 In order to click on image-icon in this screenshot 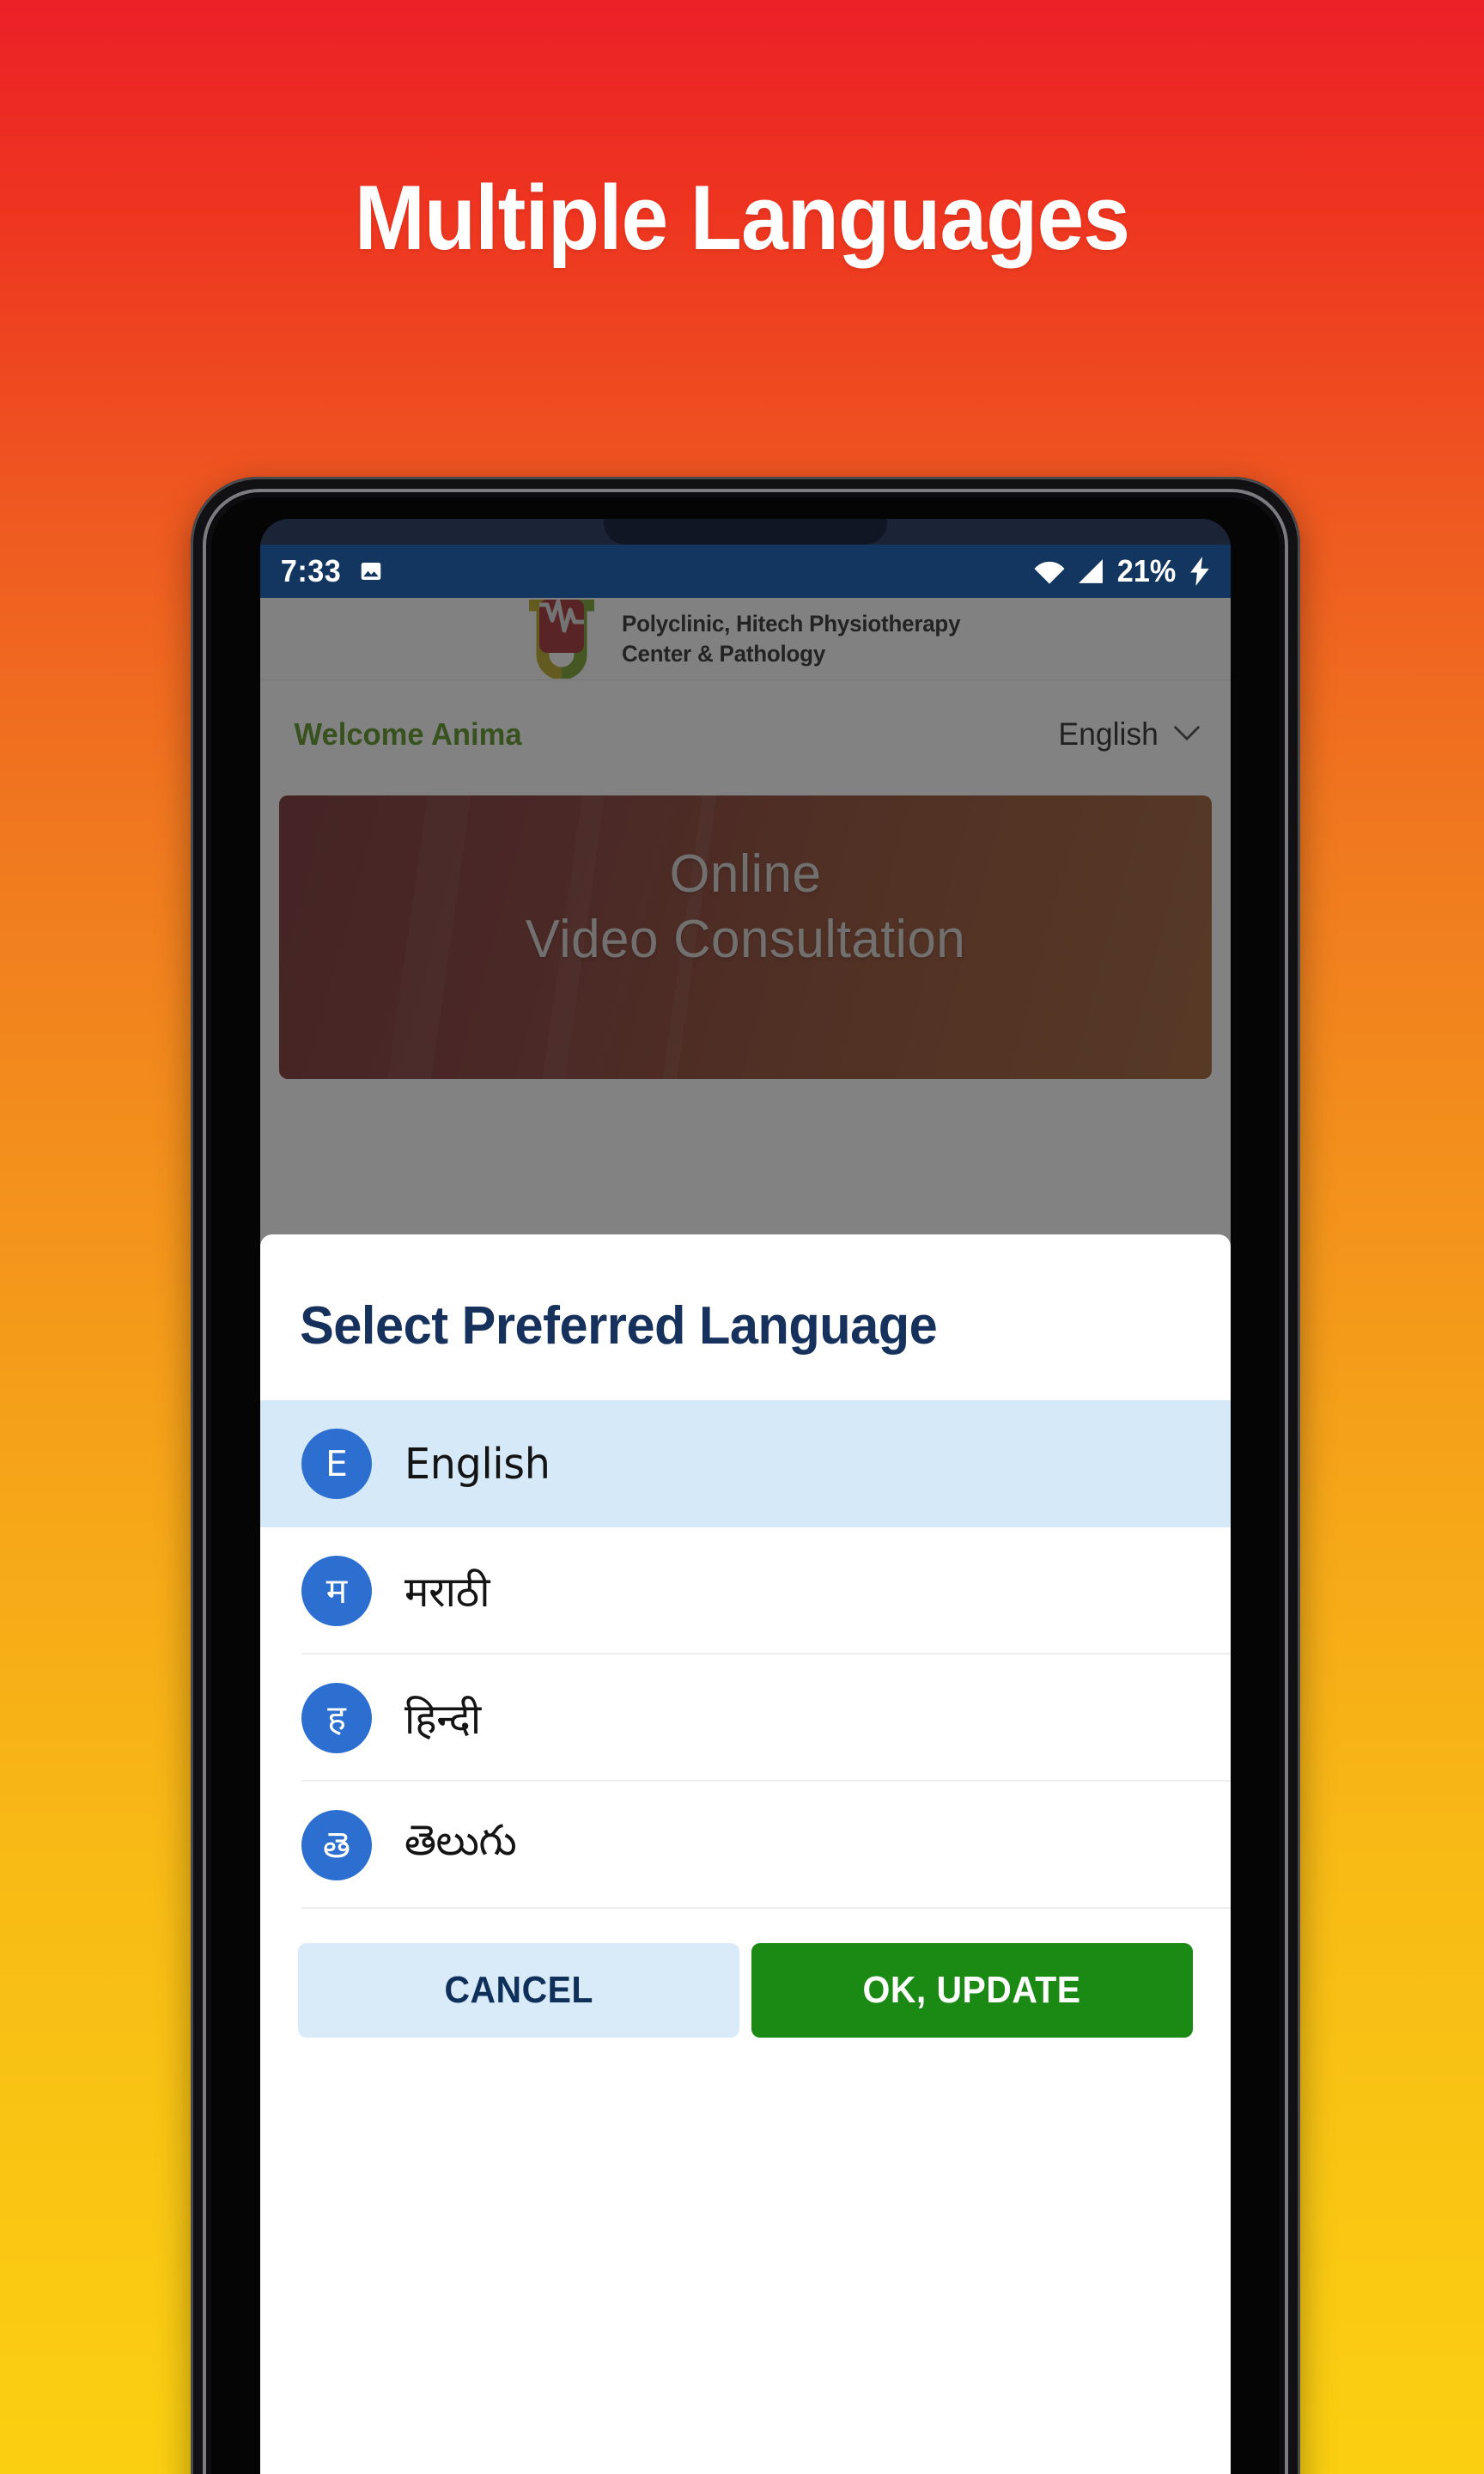, I will do `click(371, 571)`.